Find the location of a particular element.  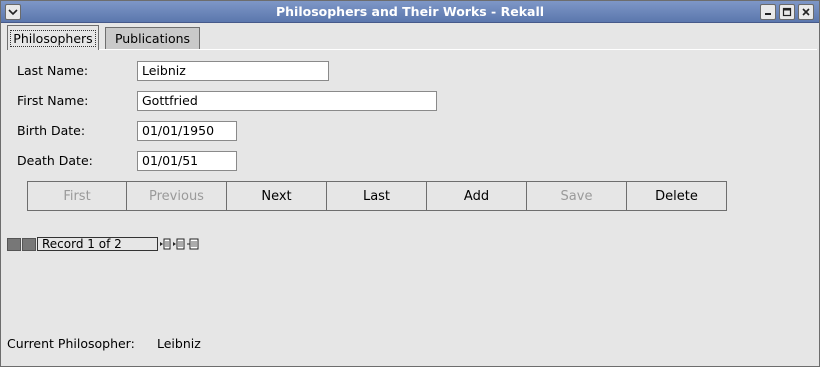

close-icon is located at coordinates (806, 12).